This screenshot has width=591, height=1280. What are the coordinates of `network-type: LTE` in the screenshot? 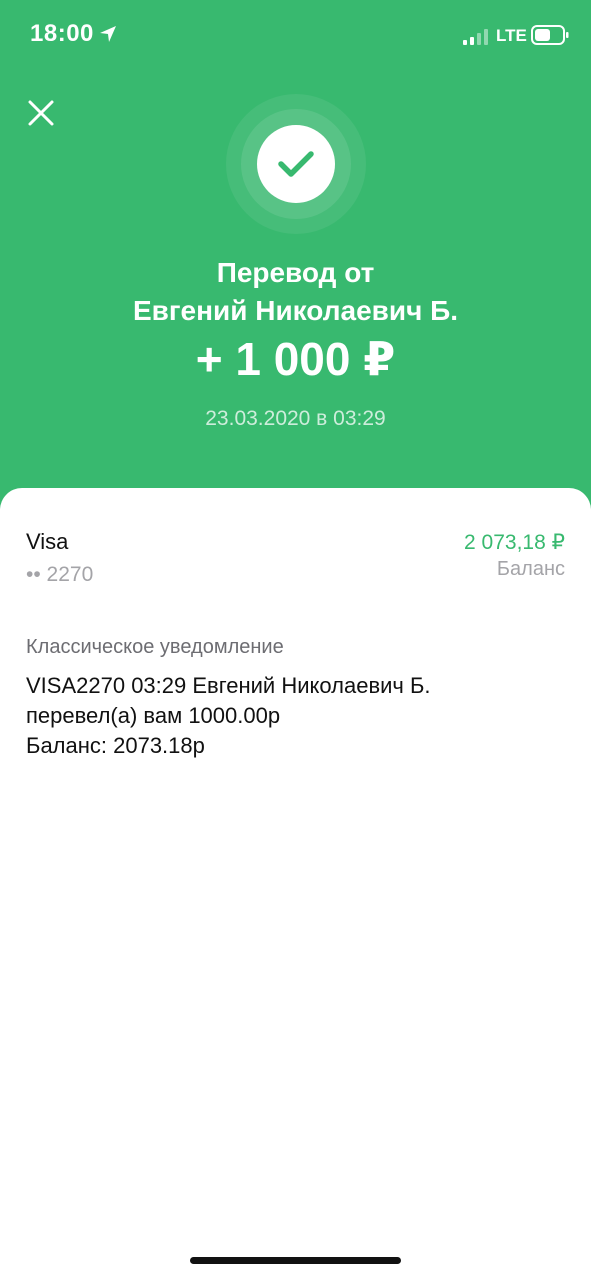 It's located at (511, 35).